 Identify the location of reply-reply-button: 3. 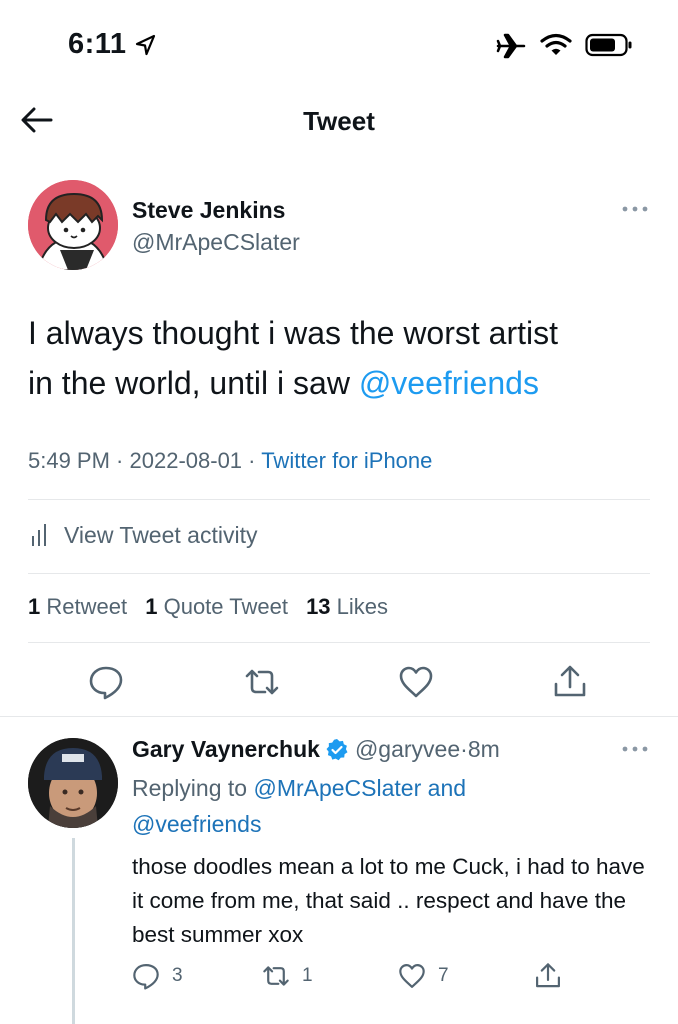
(157, 976).